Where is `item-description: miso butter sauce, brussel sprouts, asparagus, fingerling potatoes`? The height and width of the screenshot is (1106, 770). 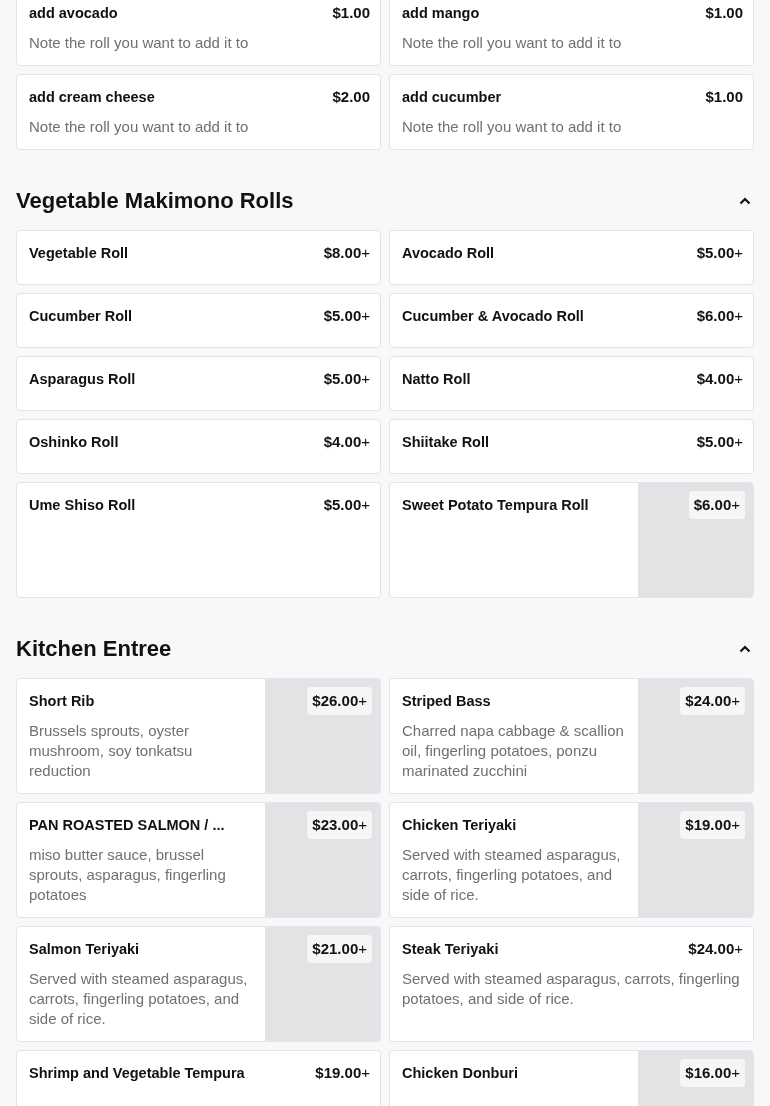 item-description: miso butter sauce, brussel sprouts, asparagus, fingerling potatoes is located at coordinates (128, 875).